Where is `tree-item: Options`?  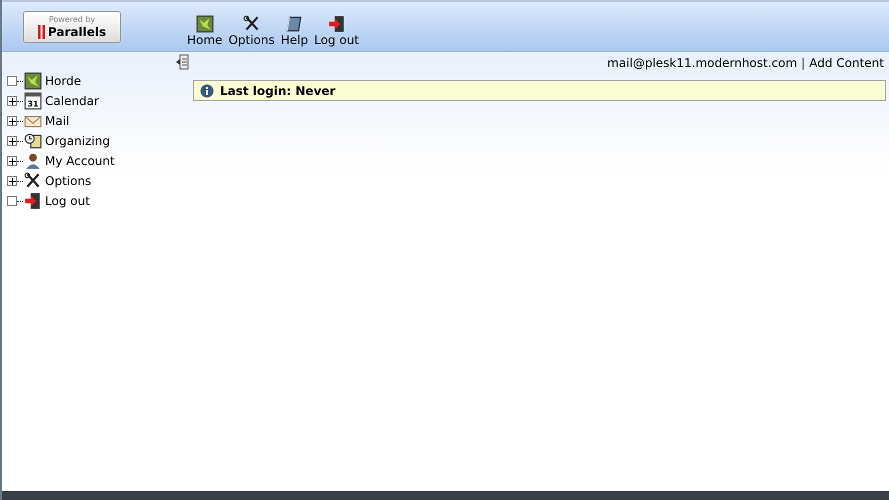
tree-item: Options is located at coordinates (68, 181).